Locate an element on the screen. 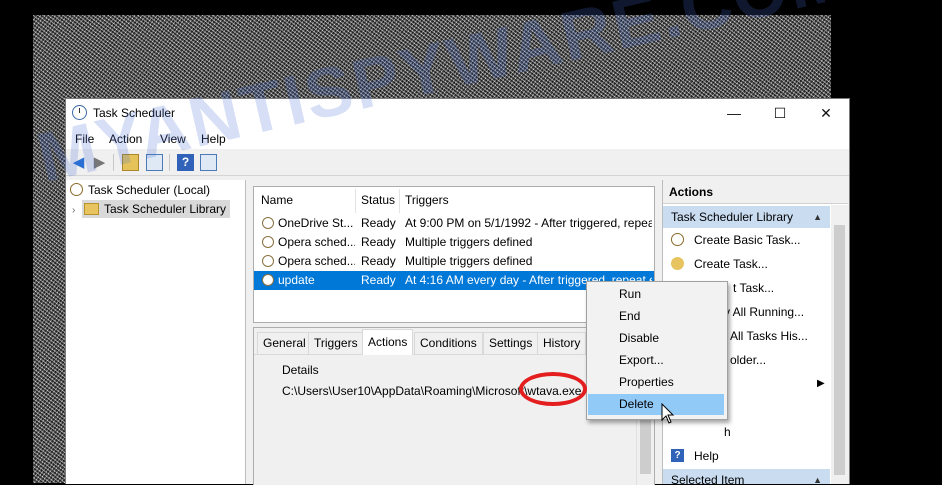 The image size is (942, 485). minimize-button: — is located at coordinates (734, 113).